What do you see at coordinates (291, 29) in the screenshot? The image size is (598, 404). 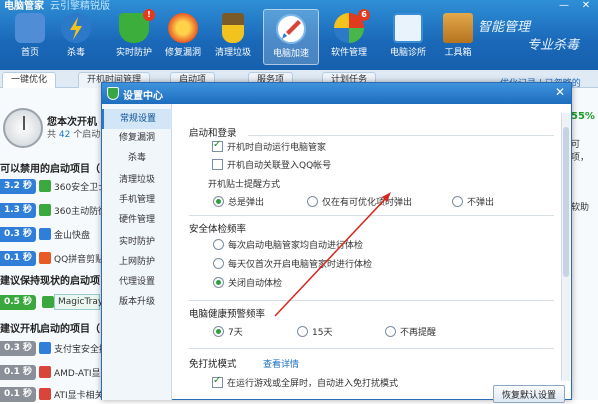 I see `rocket-icon` at bounding box center [291, 29].